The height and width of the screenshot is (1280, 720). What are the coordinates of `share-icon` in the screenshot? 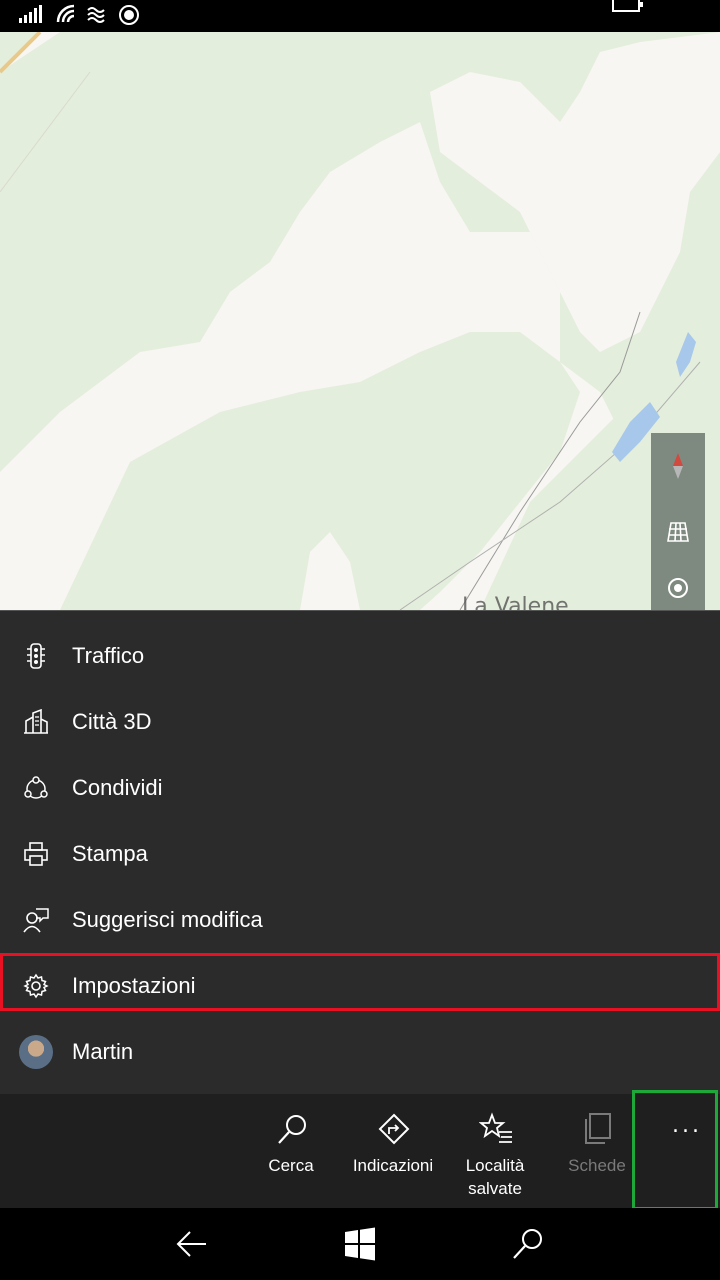 It's located at (36, 788).